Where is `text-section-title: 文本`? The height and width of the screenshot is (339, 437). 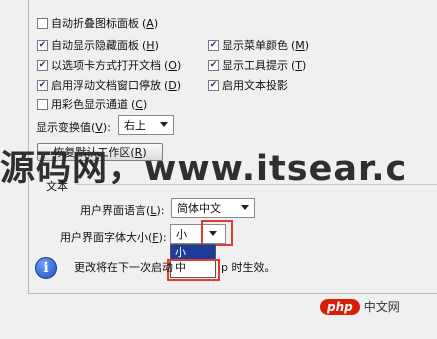
text-section-title: 文本 is located at coordinates (57, 186).